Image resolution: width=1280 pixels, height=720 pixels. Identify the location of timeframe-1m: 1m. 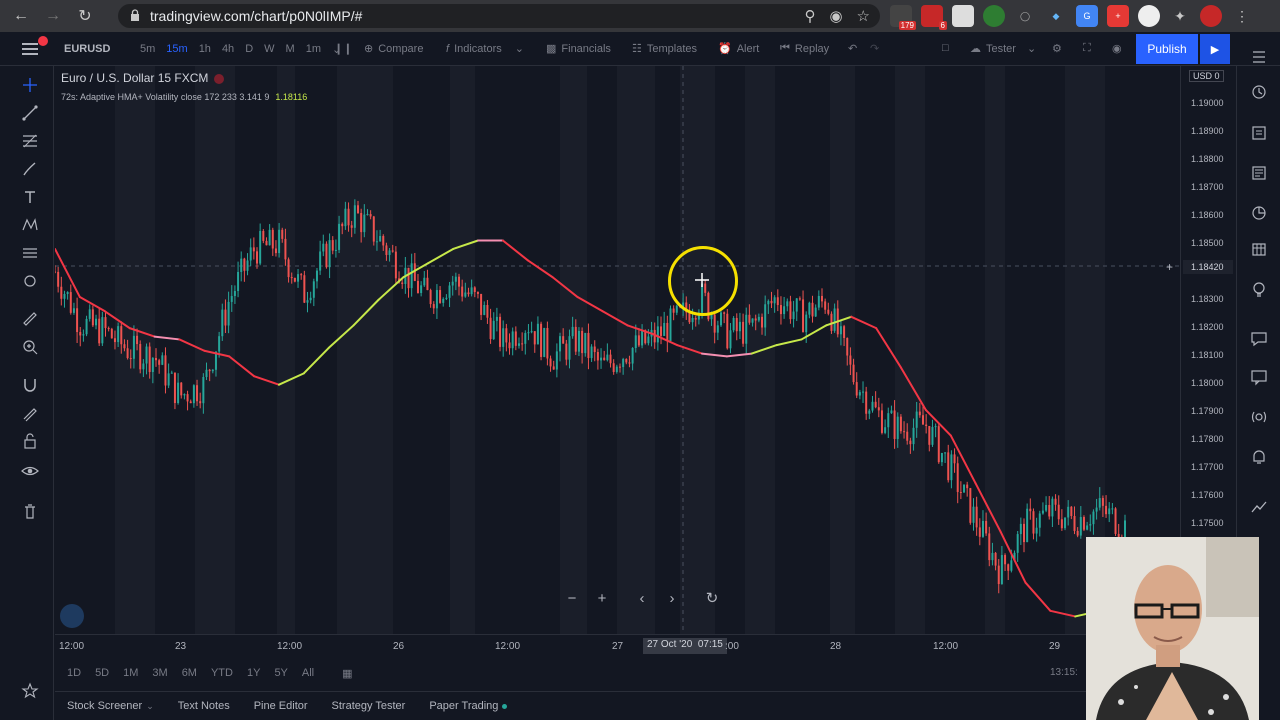
(313, 49).